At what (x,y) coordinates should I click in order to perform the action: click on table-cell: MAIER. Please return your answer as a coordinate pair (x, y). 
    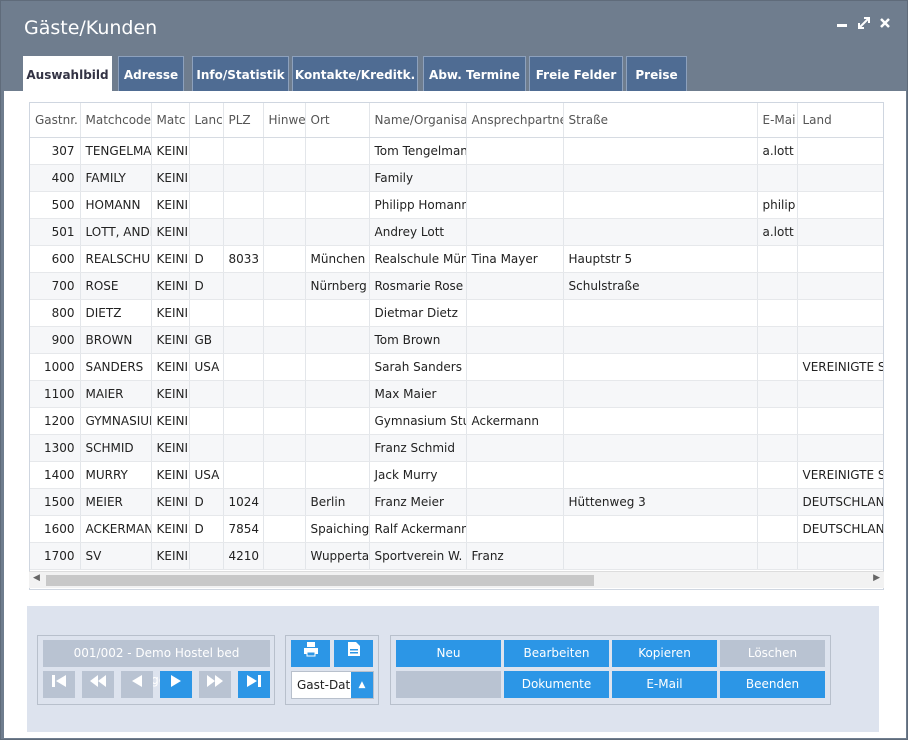
    Looking at the image, I should click on (116, 394).